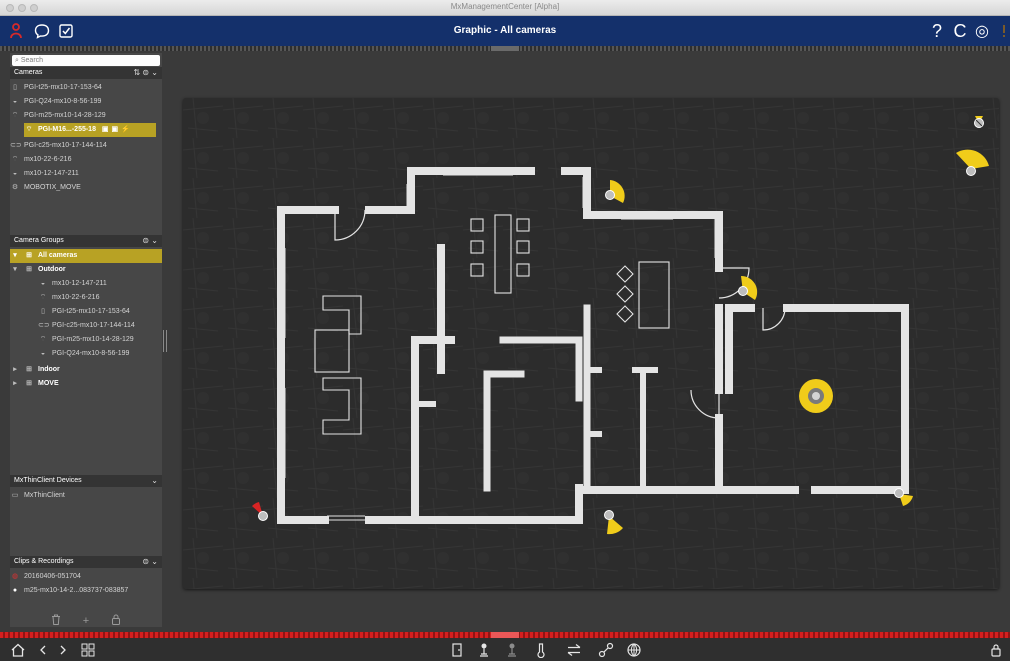 The image size is (1010, 661). Describe the element at coordinates (86, 174) in the screenshot. I see `camera-list-item: ◒ mx10-12-147-211` at that location.